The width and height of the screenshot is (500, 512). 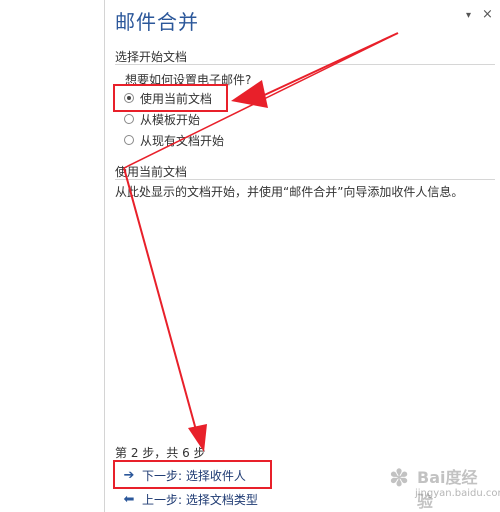 I want to click on radio-start-from-existing: 从现有文档开始, so click(x=174, y=140).